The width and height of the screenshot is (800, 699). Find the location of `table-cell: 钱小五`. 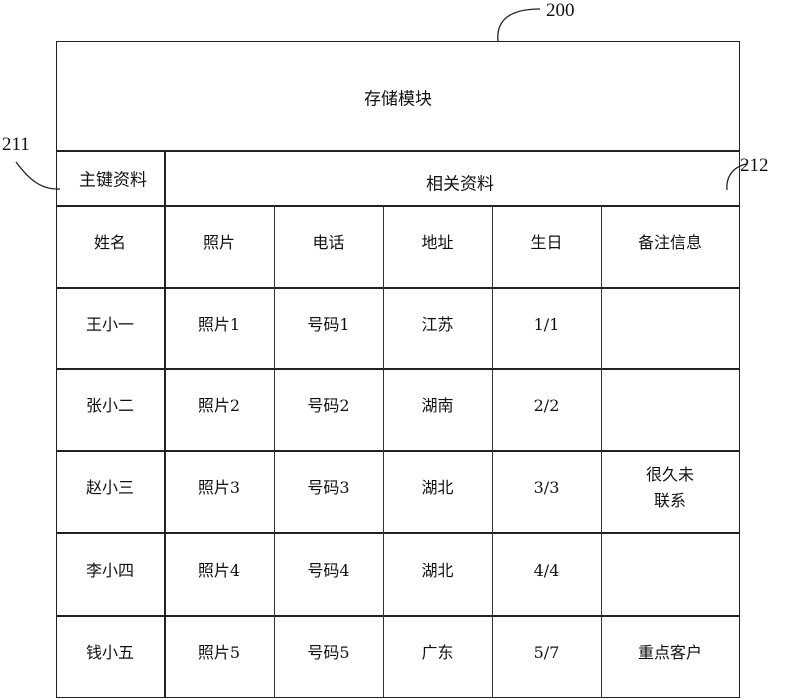

table-cell: 钱小五 is located at coordinates (110, 652).